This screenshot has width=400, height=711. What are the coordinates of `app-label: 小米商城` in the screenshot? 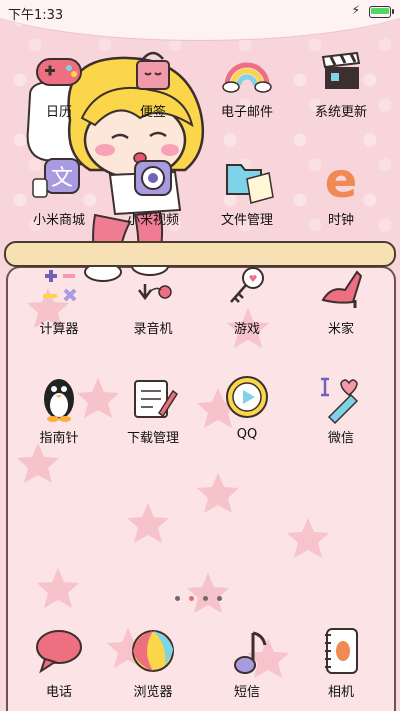 It's located at (58, 220).